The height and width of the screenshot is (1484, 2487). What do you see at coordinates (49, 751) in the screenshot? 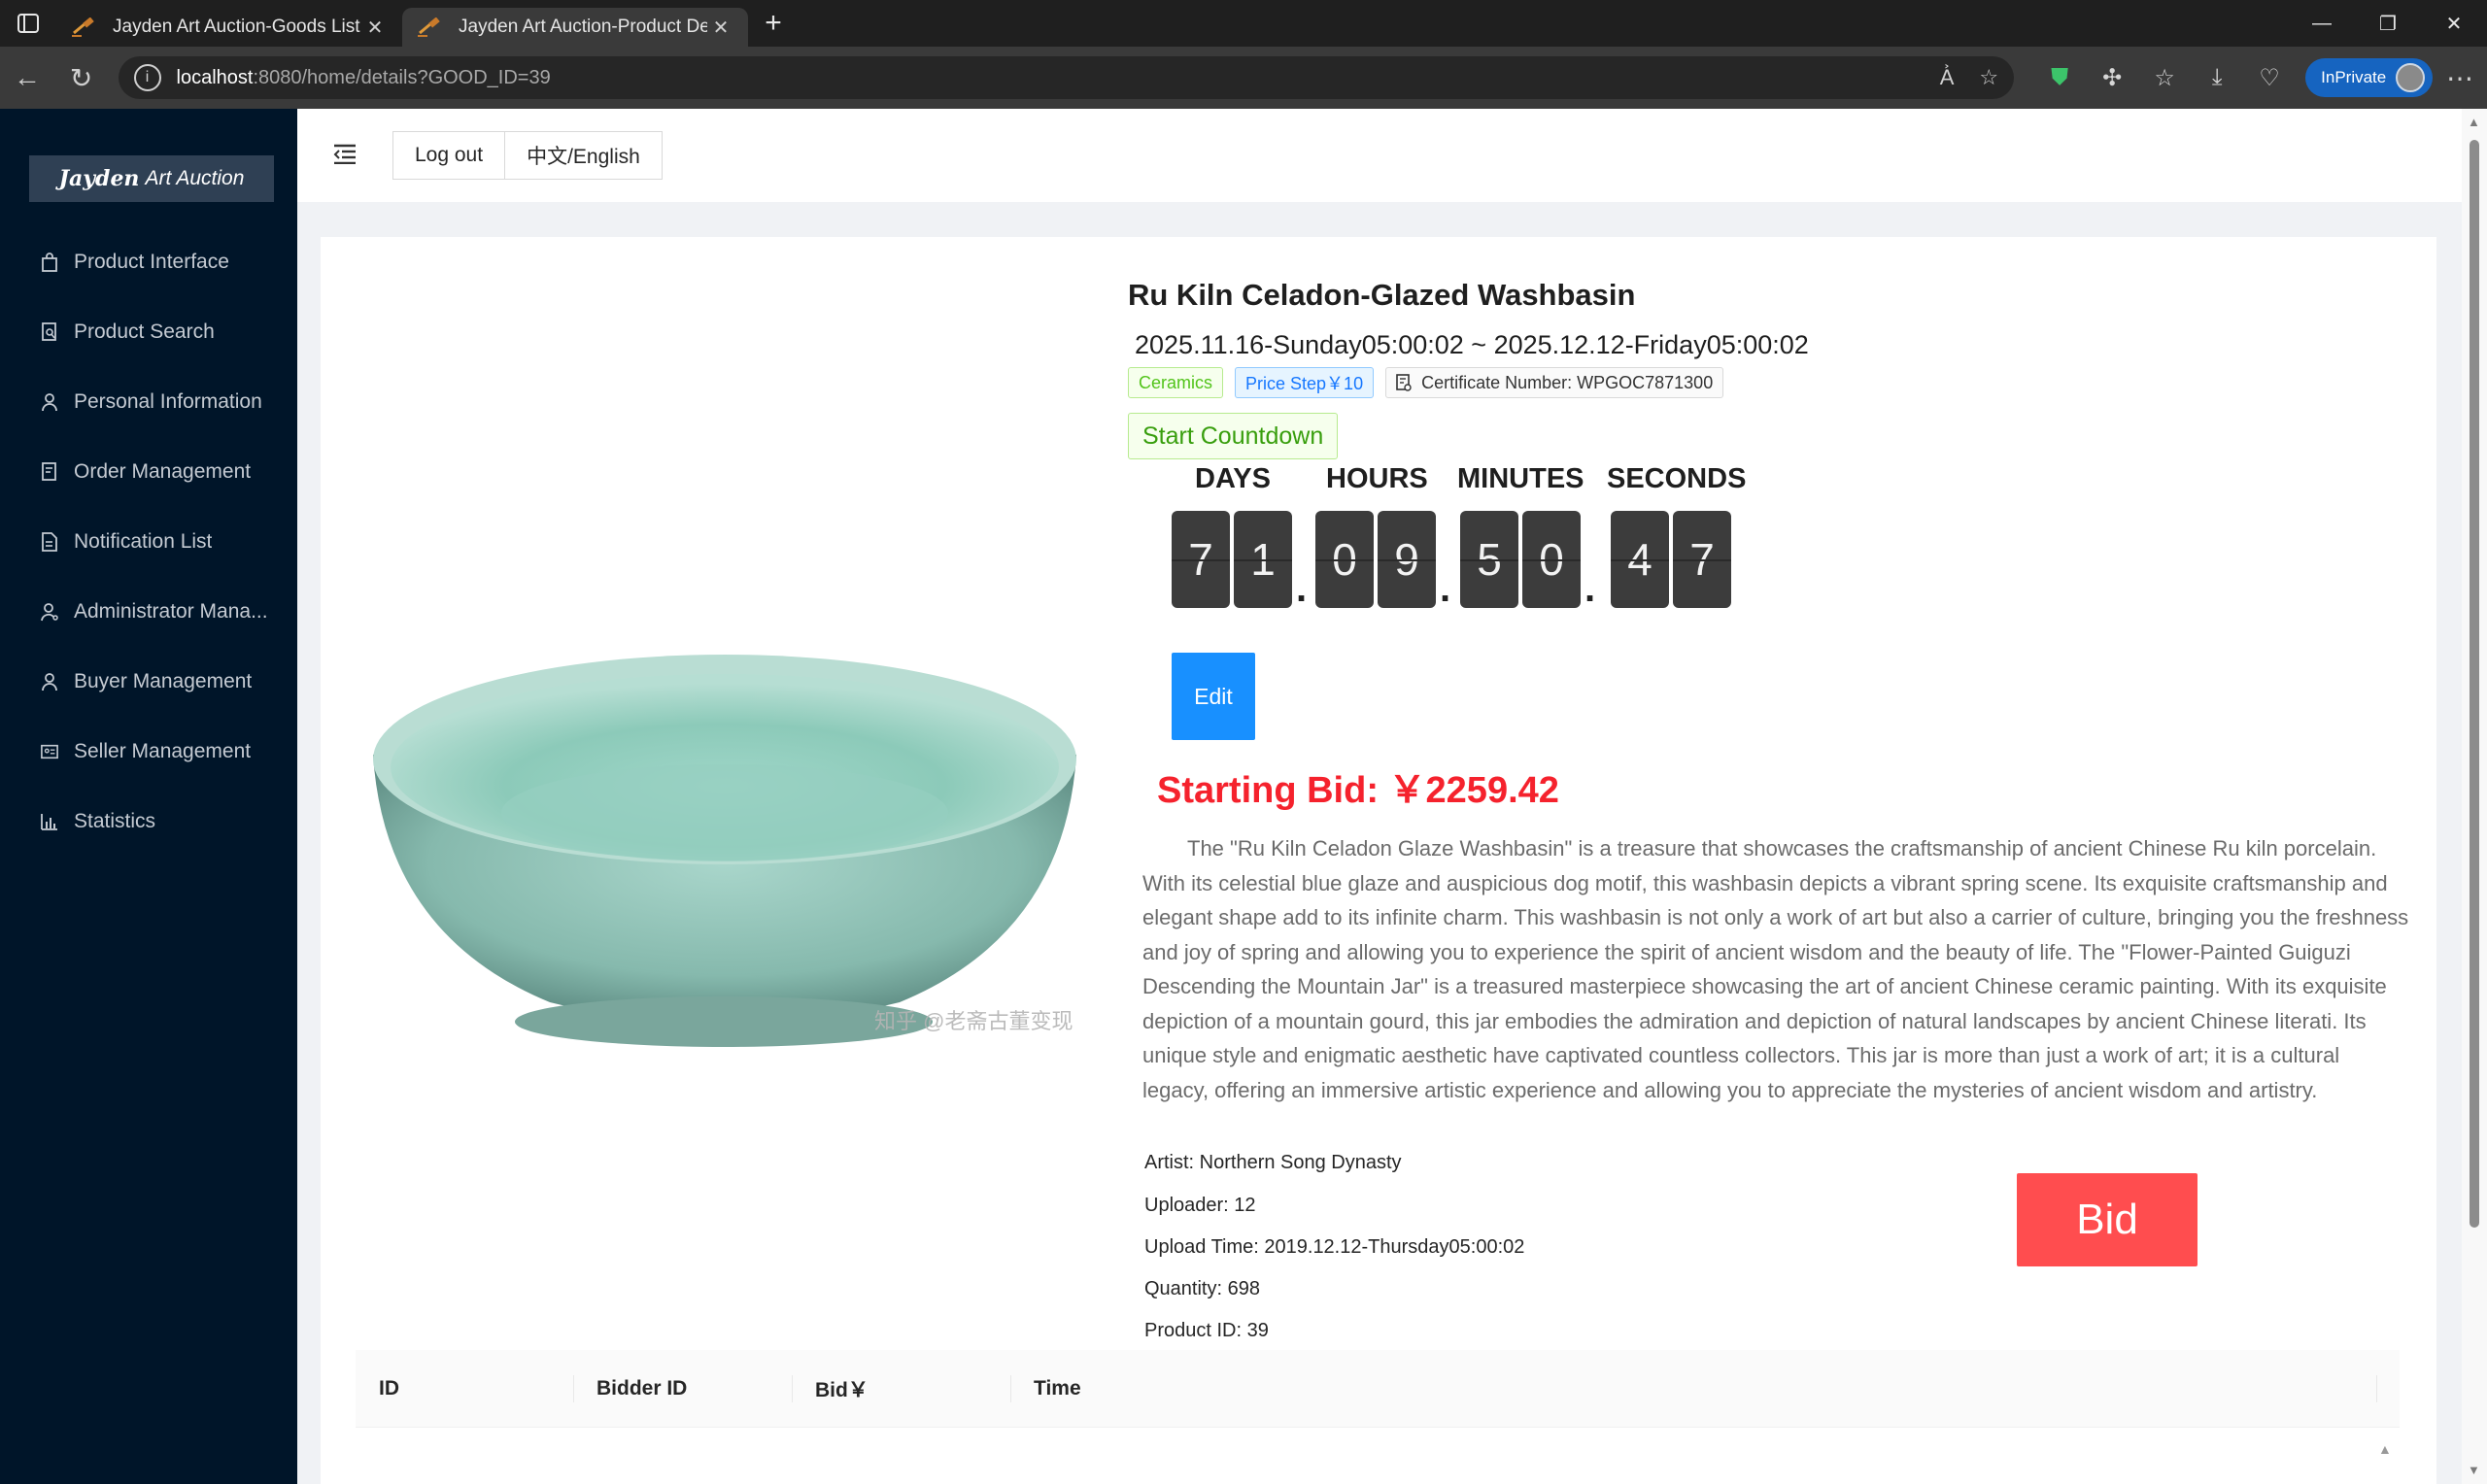
I see `id-card-icon` at bounding box center [49, 751].